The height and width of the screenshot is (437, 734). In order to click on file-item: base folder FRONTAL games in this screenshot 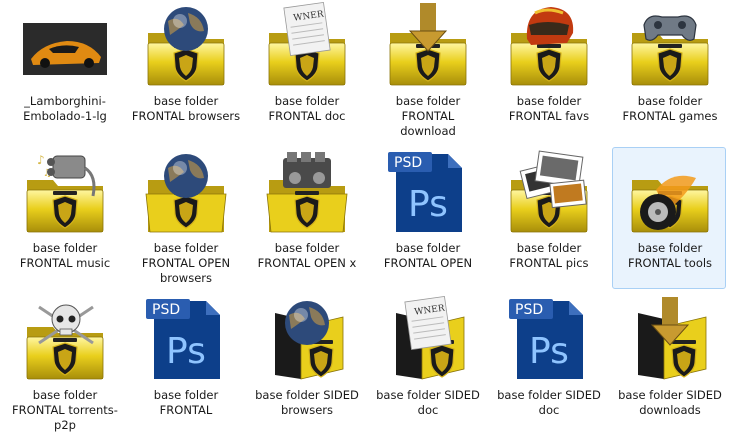, I will do `click(669, 71)`.